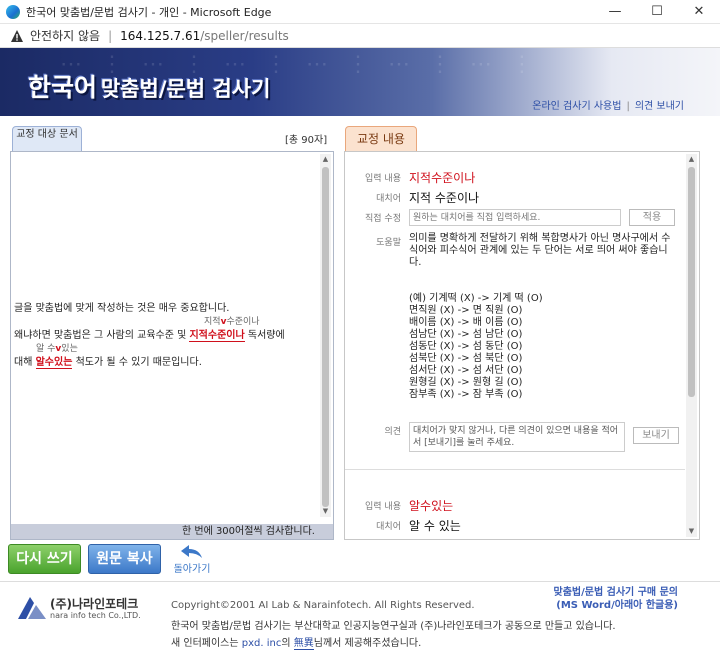 The width and height of the screenshot is (720, 652). Describe the element at coordinates (466, 322) in the screenshot. I see `help-example: 배이름 (X) -> 배 이름 (O)` at that location.